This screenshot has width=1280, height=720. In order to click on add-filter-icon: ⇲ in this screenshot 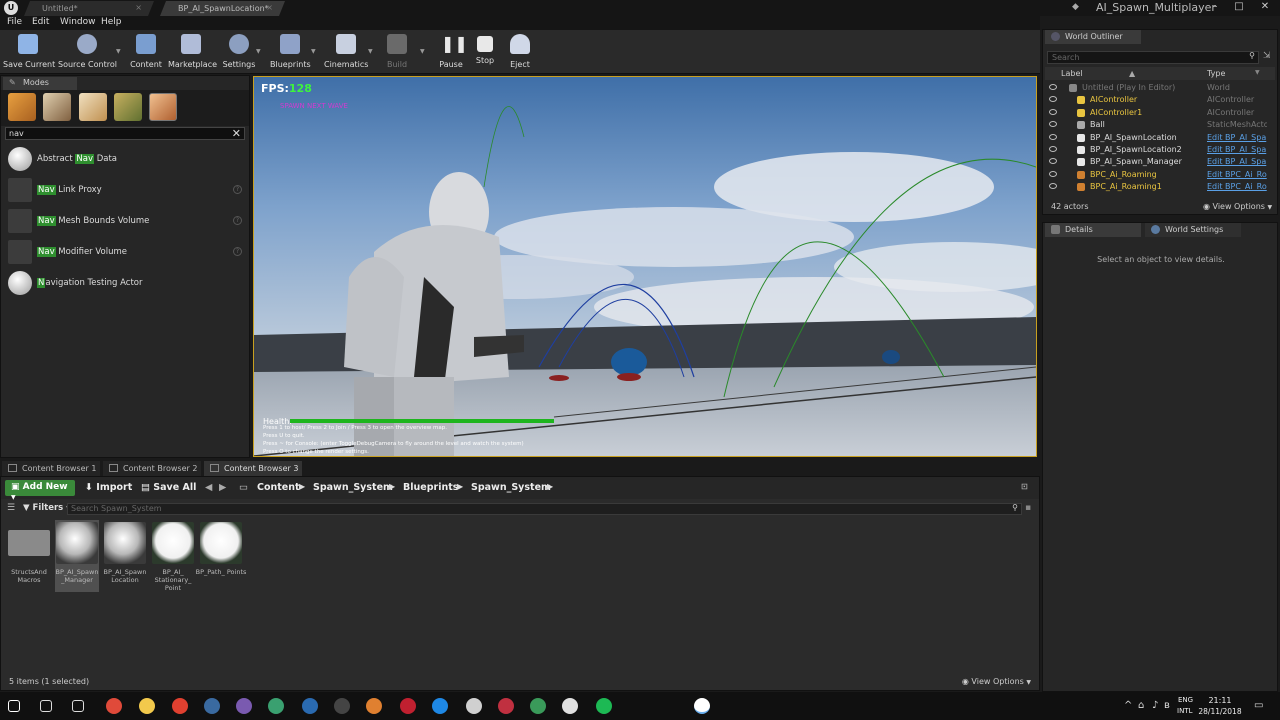, I will do `click(1267, 56)`.